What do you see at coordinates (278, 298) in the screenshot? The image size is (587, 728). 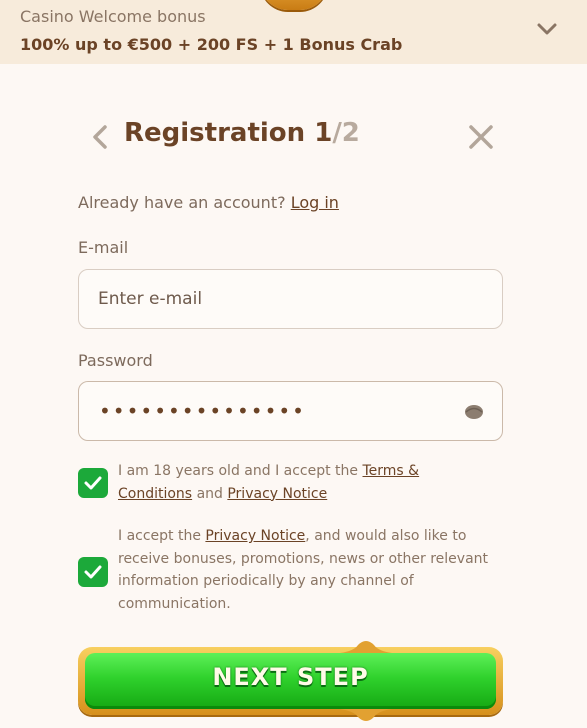 I see `email-input` at bounding box center [278, 298].